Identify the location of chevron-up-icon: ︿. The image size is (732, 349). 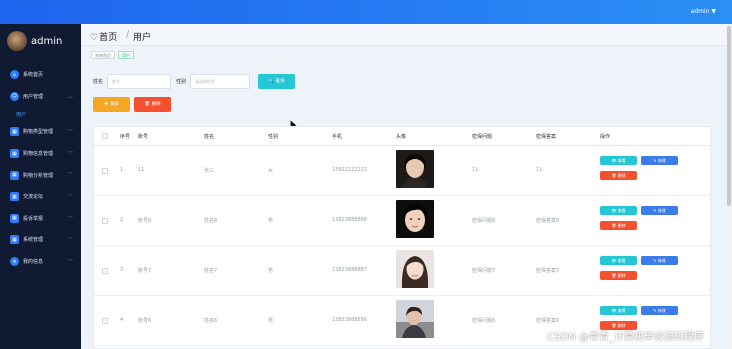
(70, 96).